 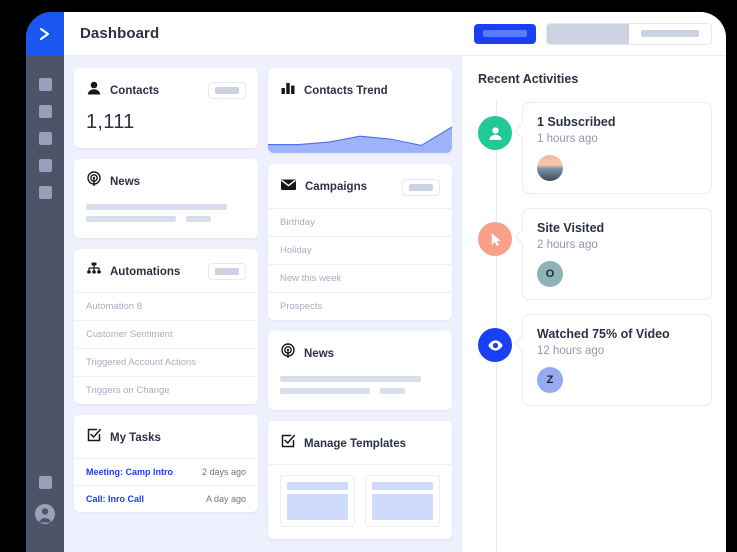 I want to click on automations-card-action, so click(x=227, y=271).